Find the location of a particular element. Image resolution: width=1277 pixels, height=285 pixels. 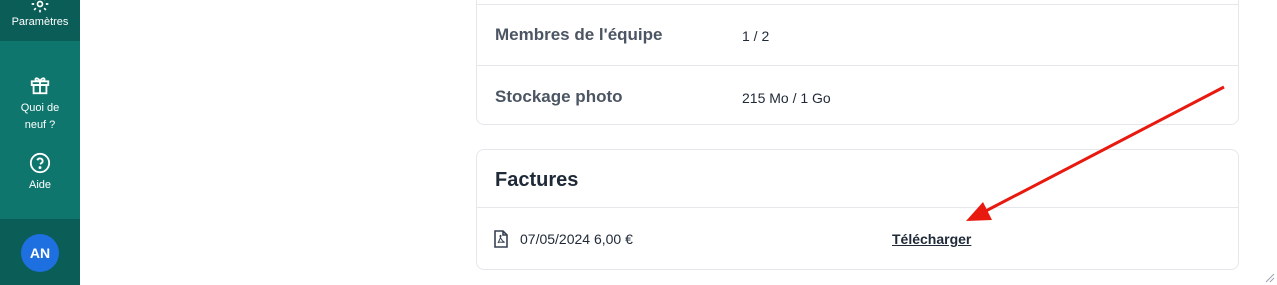

avatar: AN is located at coordinates (40, 253).